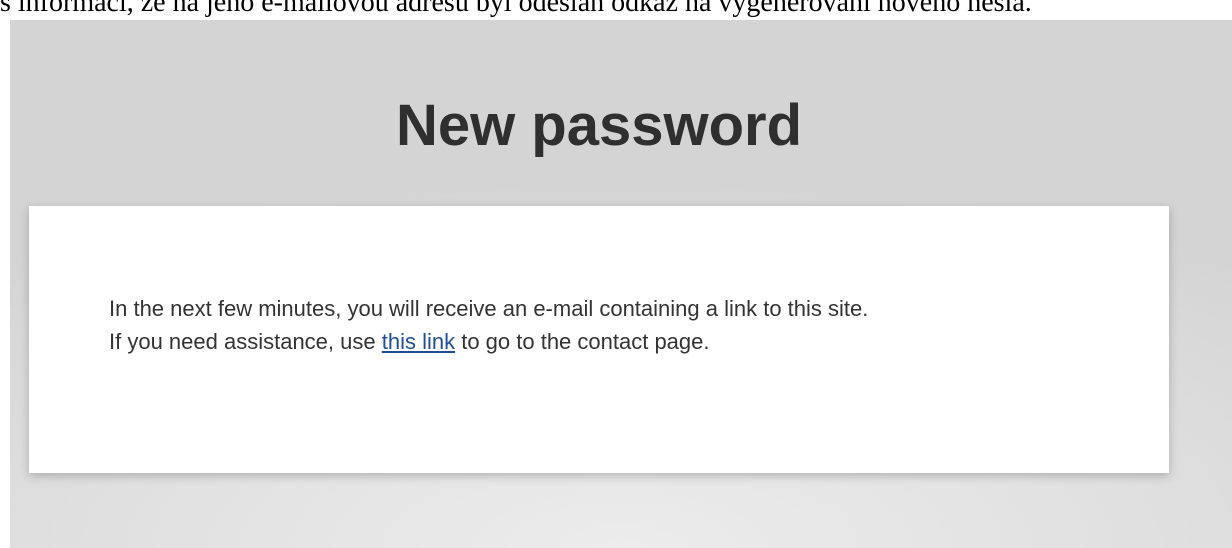  What do you see at coordinates (582, 341) in the screenshot?
I see `message-line-2-after: to go to the contact page.` at bounding box center [582, 341].